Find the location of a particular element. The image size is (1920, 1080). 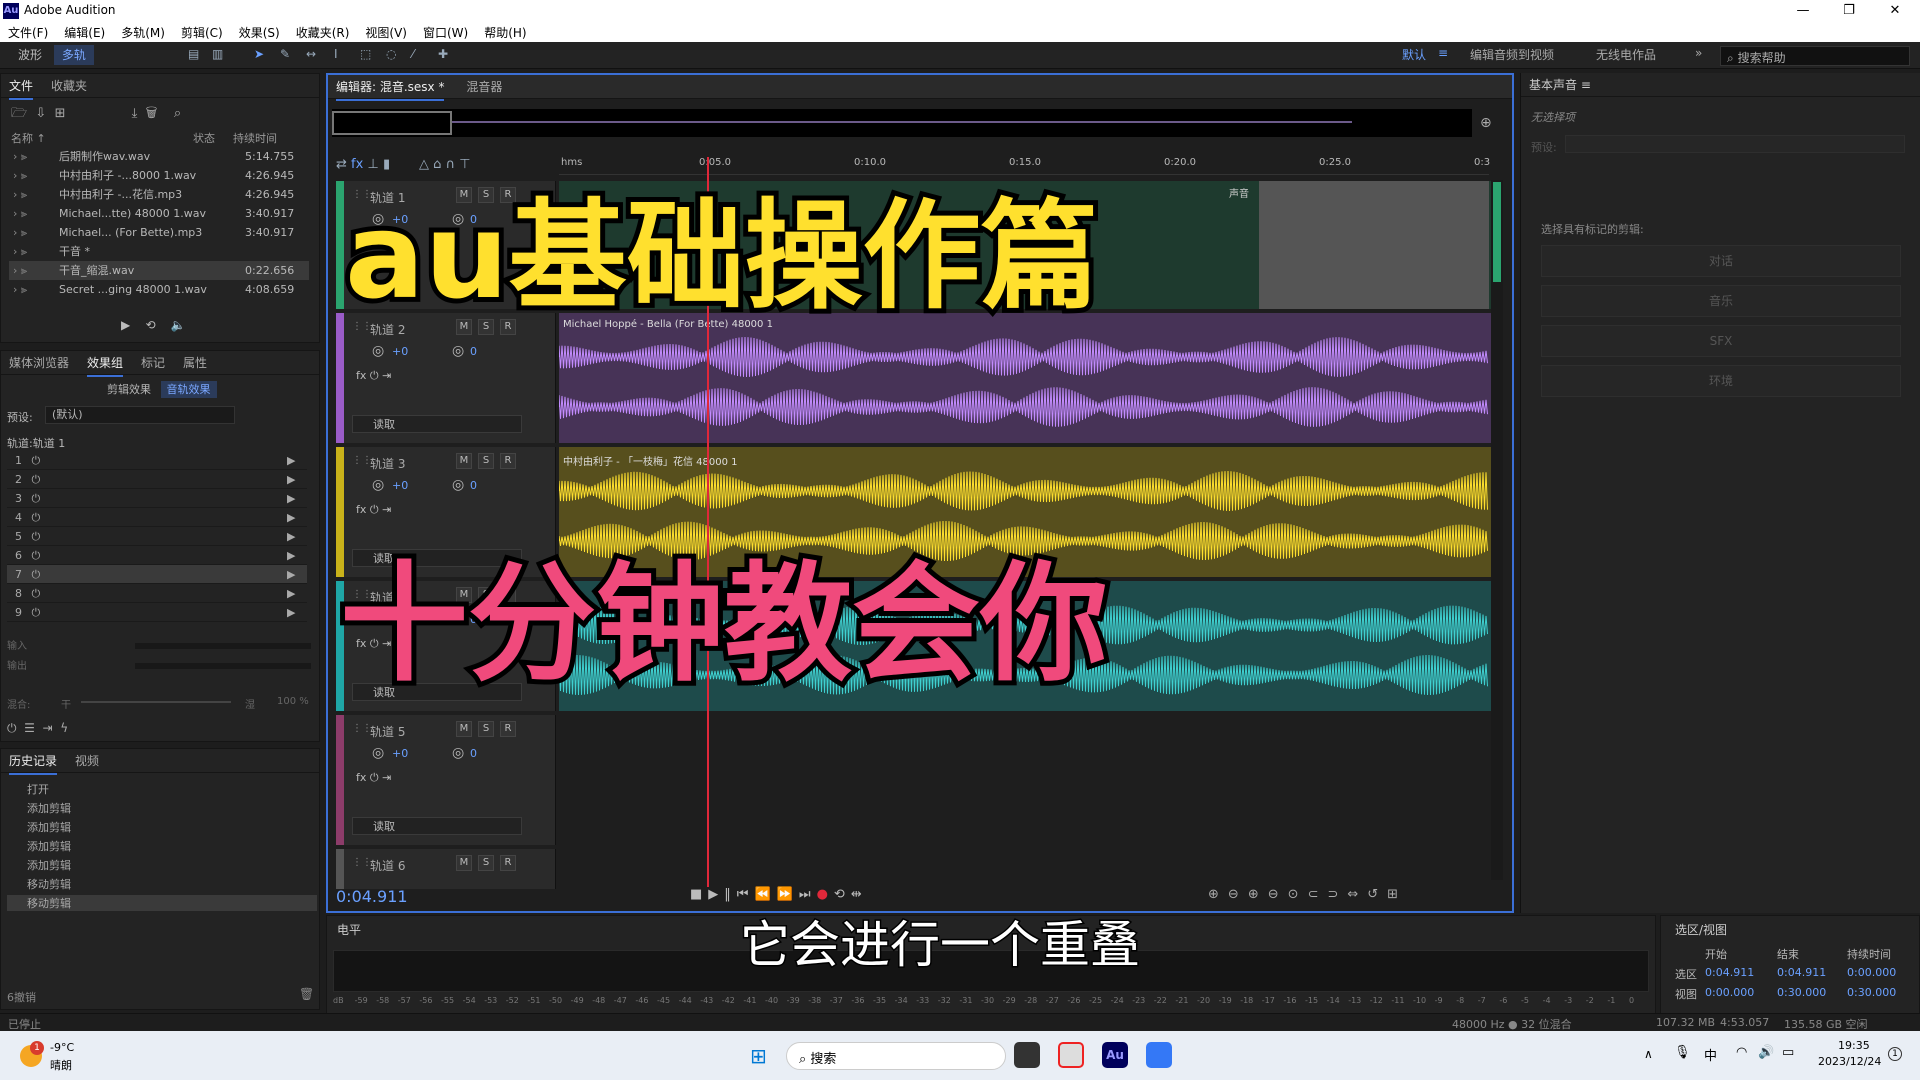

file-duration-header: 持续时间 is located at coordinates (255, 138).